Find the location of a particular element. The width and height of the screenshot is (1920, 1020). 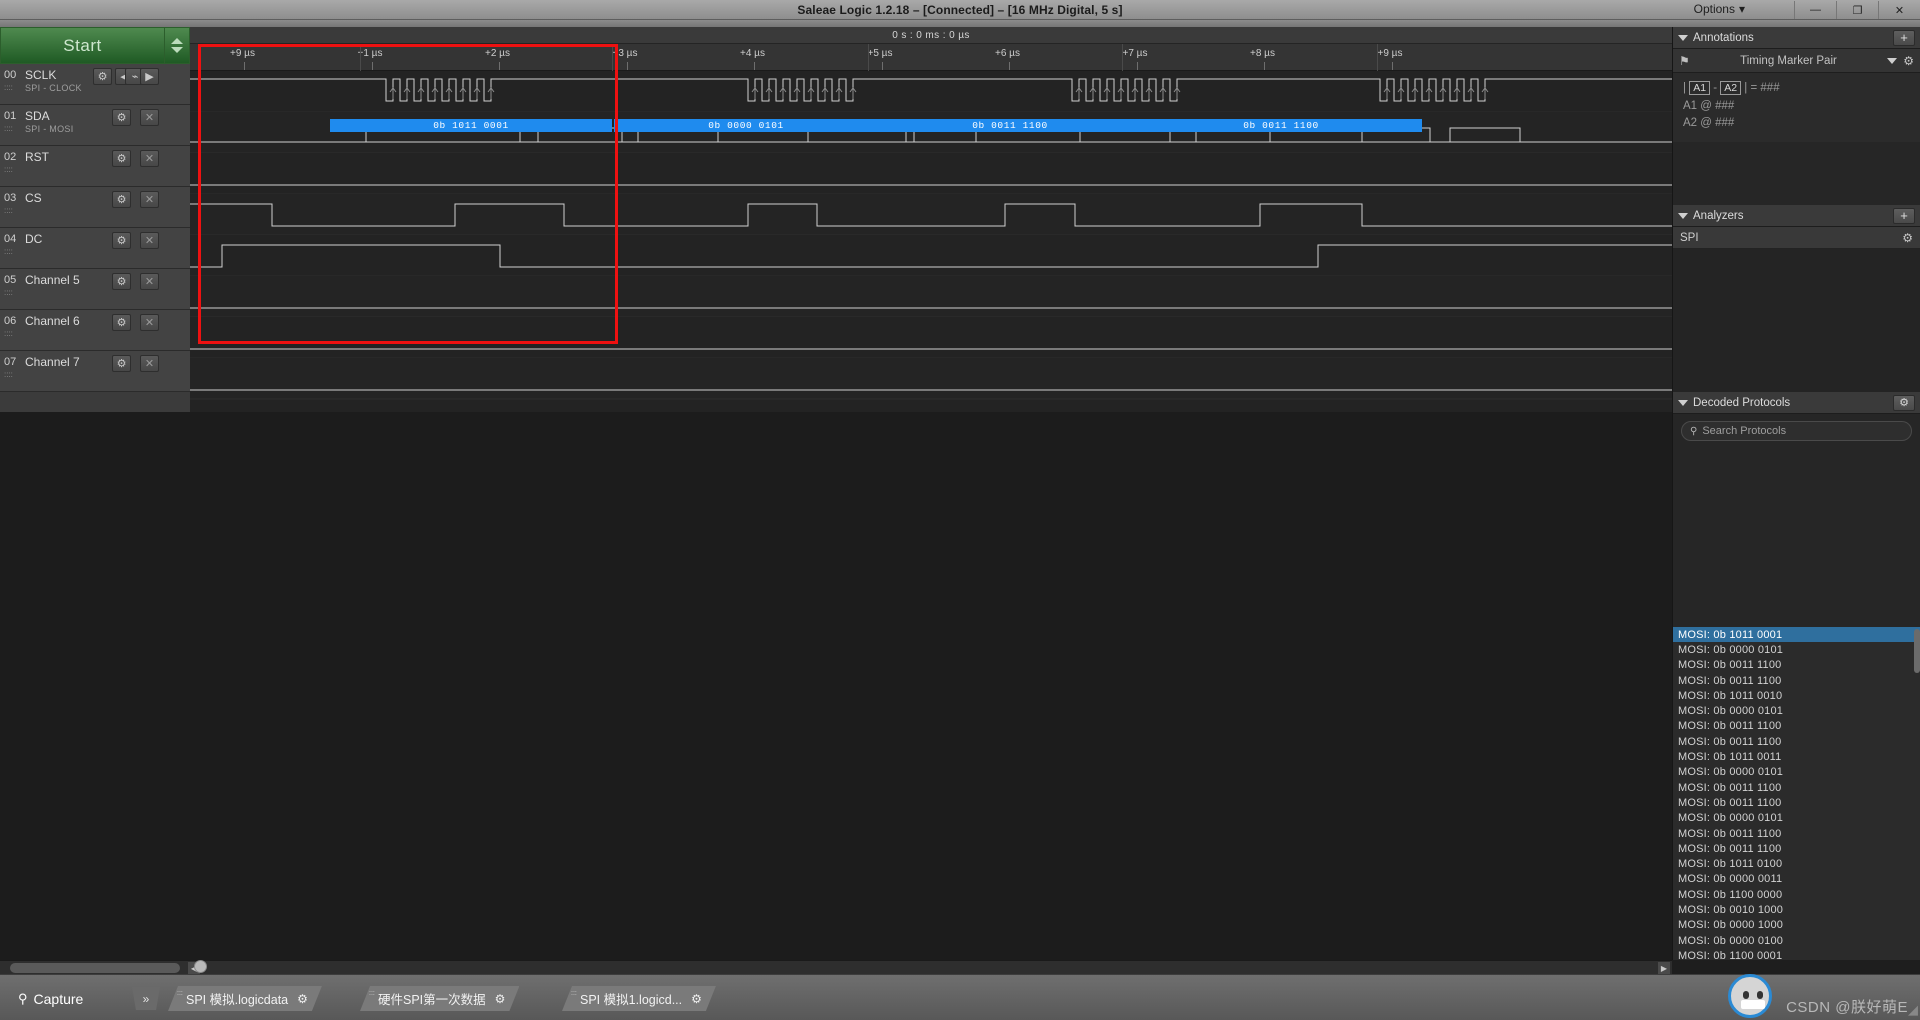

close-button: ✕ is located at coordinates (1899, 10).